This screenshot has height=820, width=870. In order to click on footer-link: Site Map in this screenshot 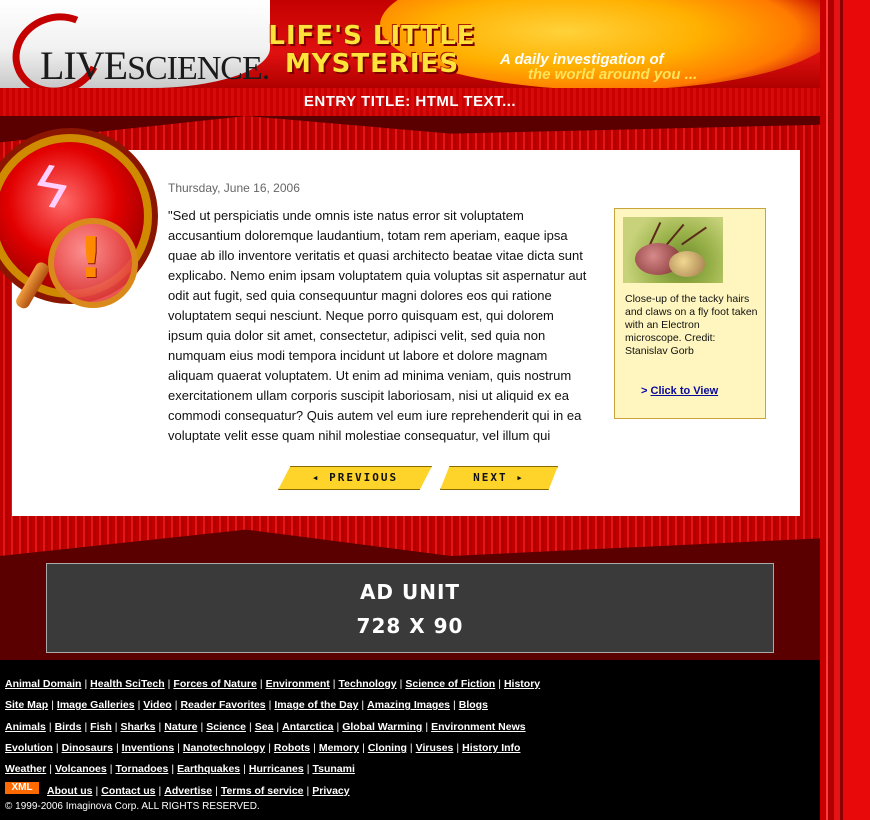, I will do `click(26, 705)`.